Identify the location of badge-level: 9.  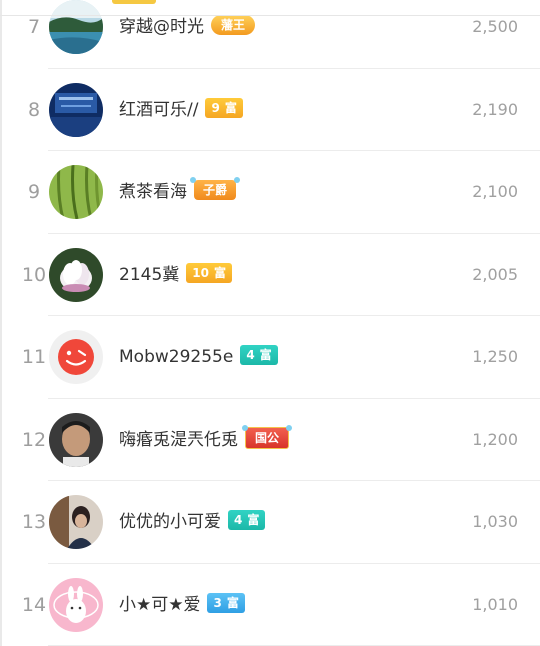
(215, 107).